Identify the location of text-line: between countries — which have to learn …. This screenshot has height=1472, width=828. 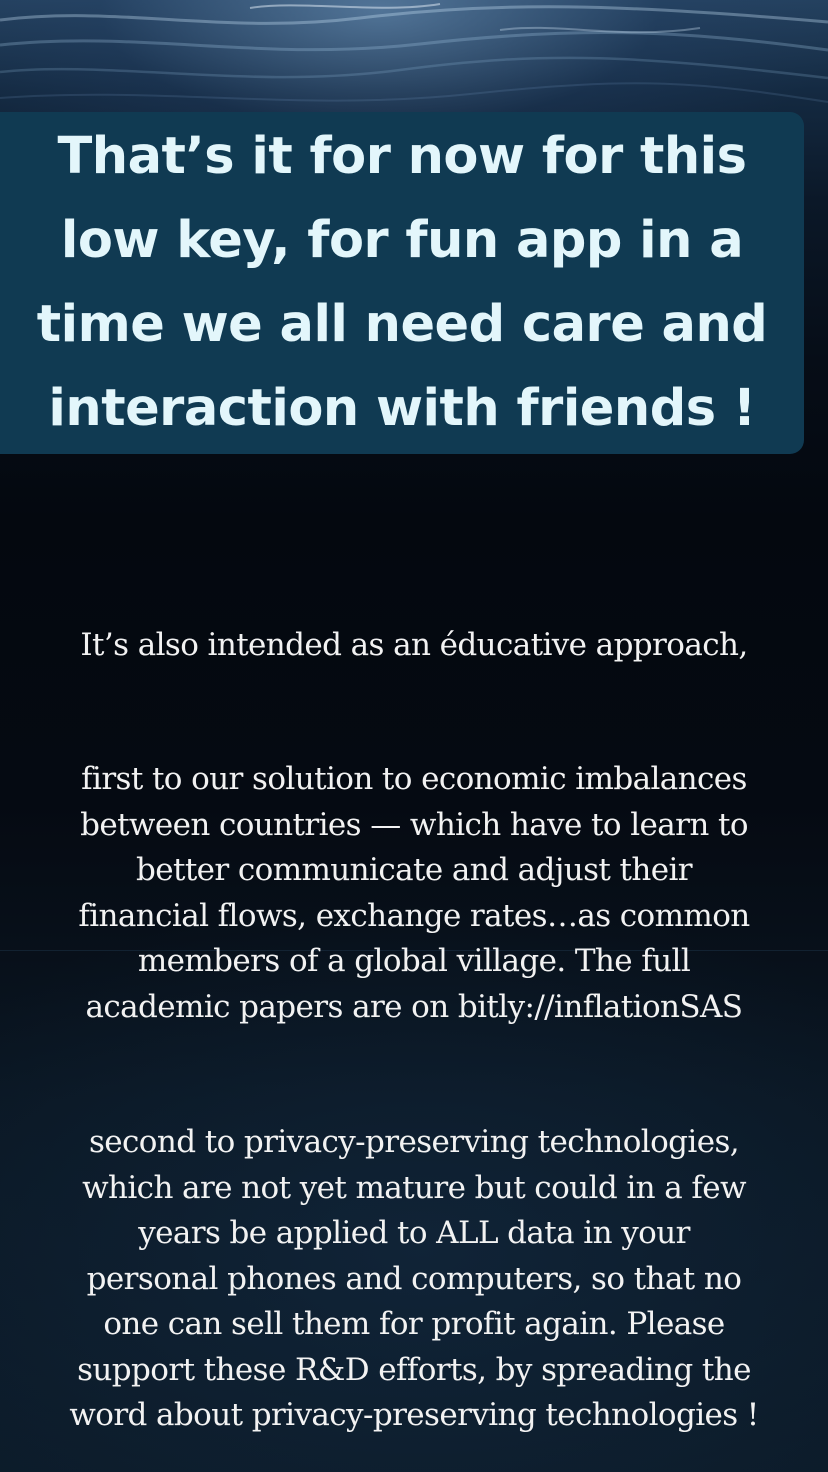
(414, 824).